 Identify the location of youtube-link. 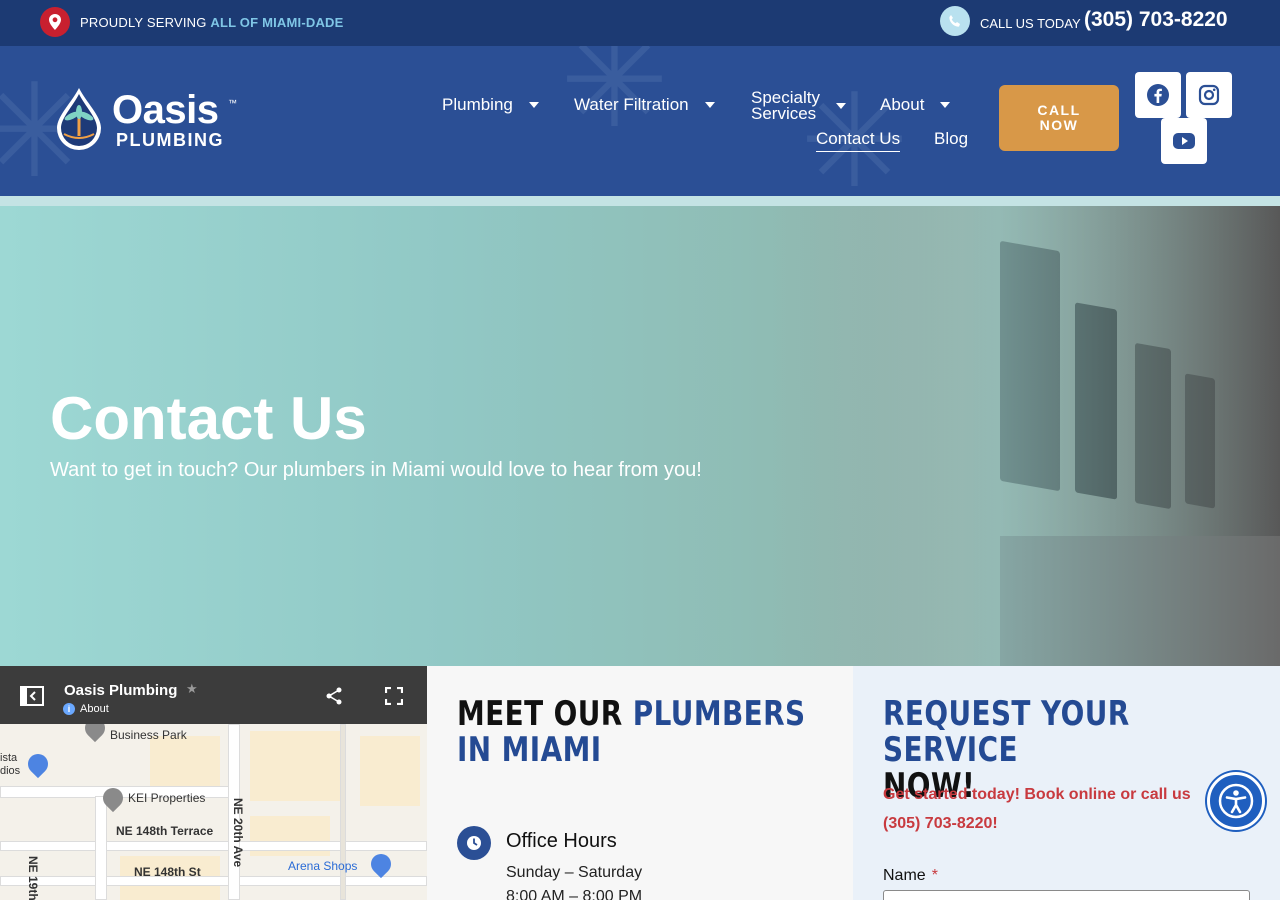
(1184, 141).